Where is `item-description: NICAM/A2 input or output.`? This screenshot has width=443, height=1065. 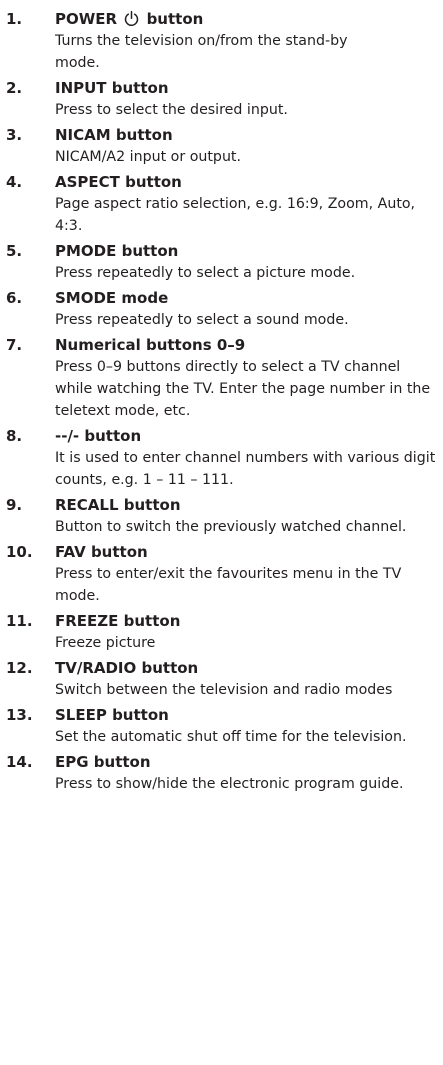
item-description: NICAM/A2 input or output. is located at coordinates (148, 157).